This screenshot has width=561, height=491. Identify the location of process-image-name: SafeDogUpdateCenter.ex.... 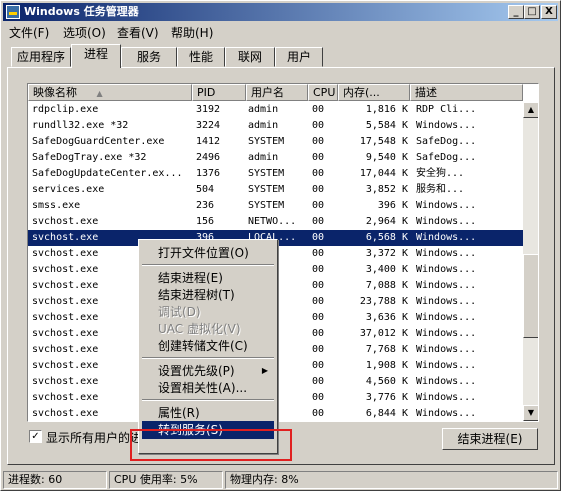
(107, 173).